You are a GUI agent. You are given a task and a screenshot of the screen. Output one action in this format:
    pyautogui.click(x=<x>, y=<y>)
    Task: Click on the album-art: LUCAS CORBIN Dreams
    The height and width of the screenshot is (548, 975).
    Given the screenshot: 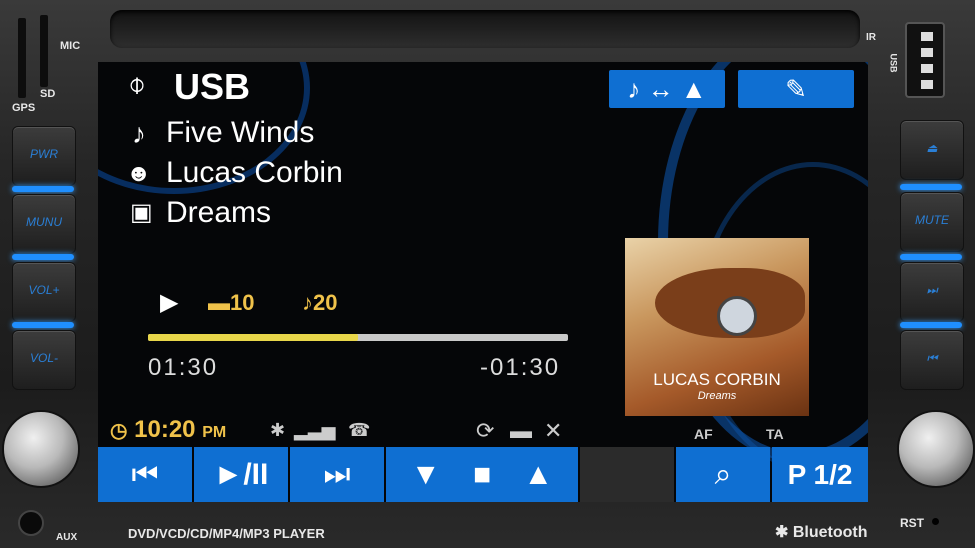 What is the action you would take?
    pyautogui.click(x=717, y=327)
    